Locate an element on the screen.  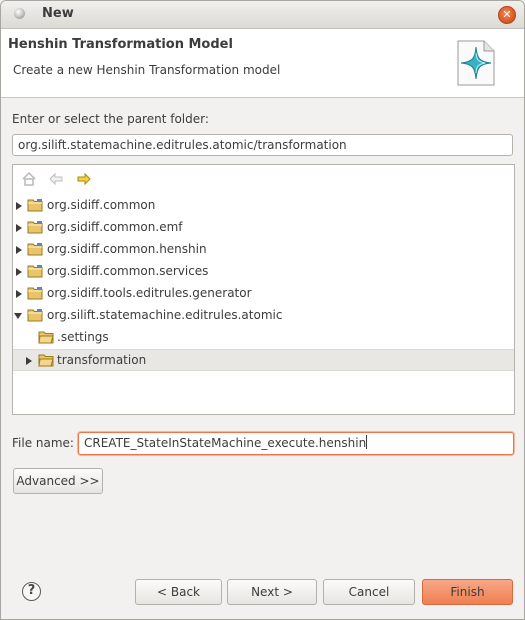
tree-item: org.silift.statemachine.editrules.atomic is located at coordinates (263, 316).